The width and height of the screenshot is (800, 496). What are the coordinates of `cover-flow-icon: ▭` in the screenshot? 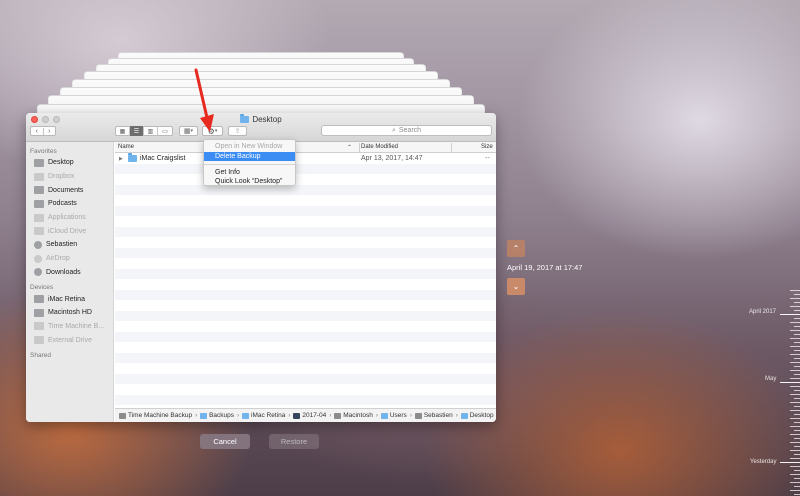 It's located at (165, 131).